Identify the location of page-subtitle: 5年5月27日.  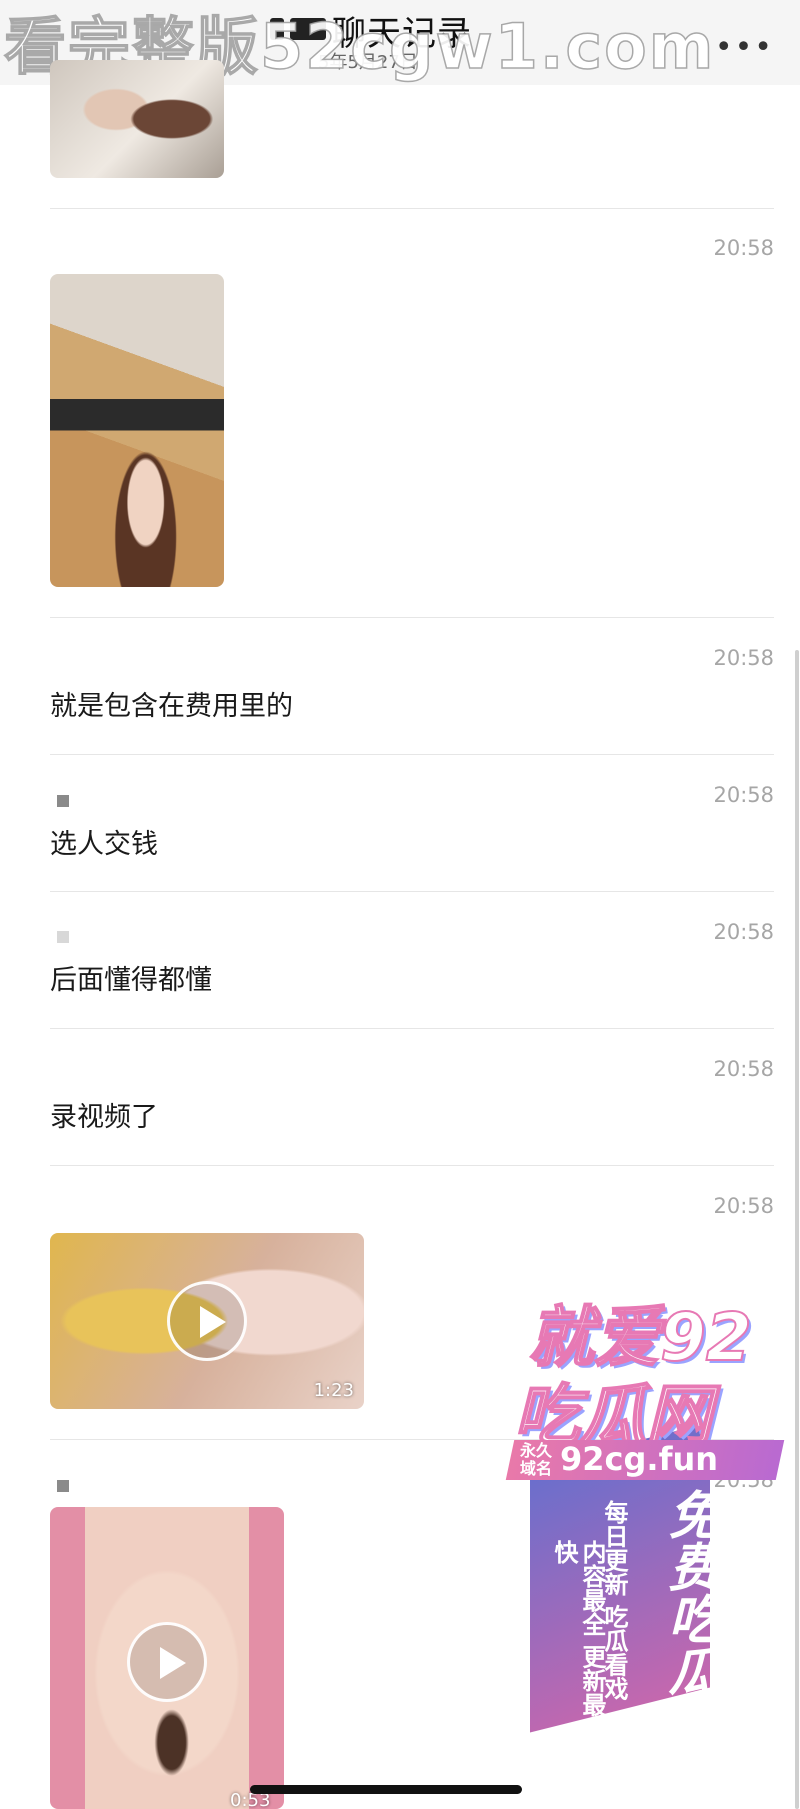
(368, 62).